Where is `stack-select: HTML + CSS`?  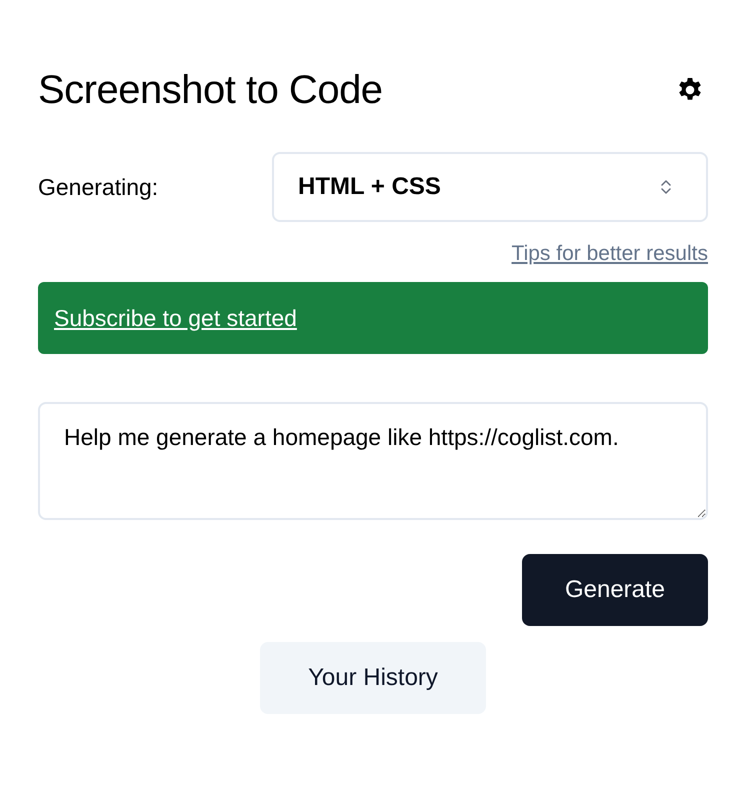 stack-select: HTML + CSS is located at coordinates (490, 187).